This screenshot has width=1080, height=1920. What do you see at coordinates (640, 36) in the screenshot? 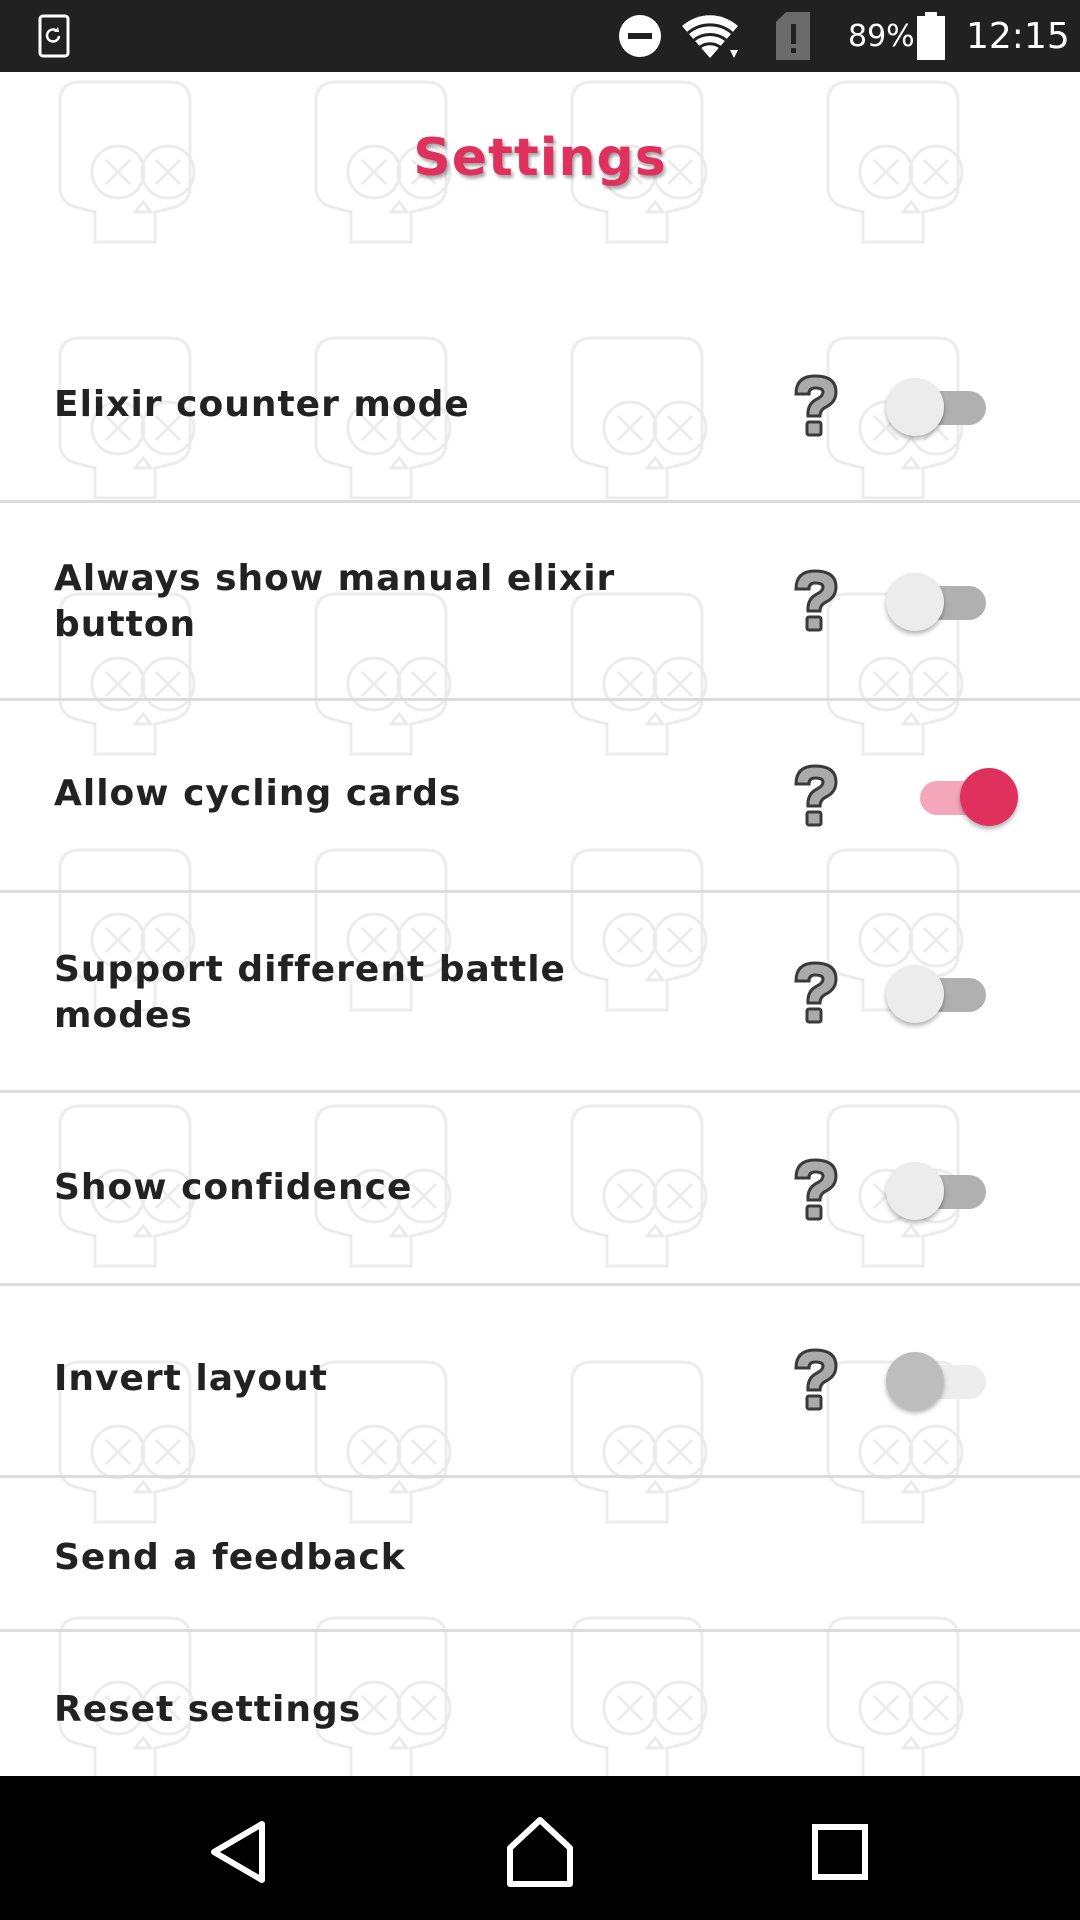
I see `do-not-disturb-icon` at bounding box center [640, 36].